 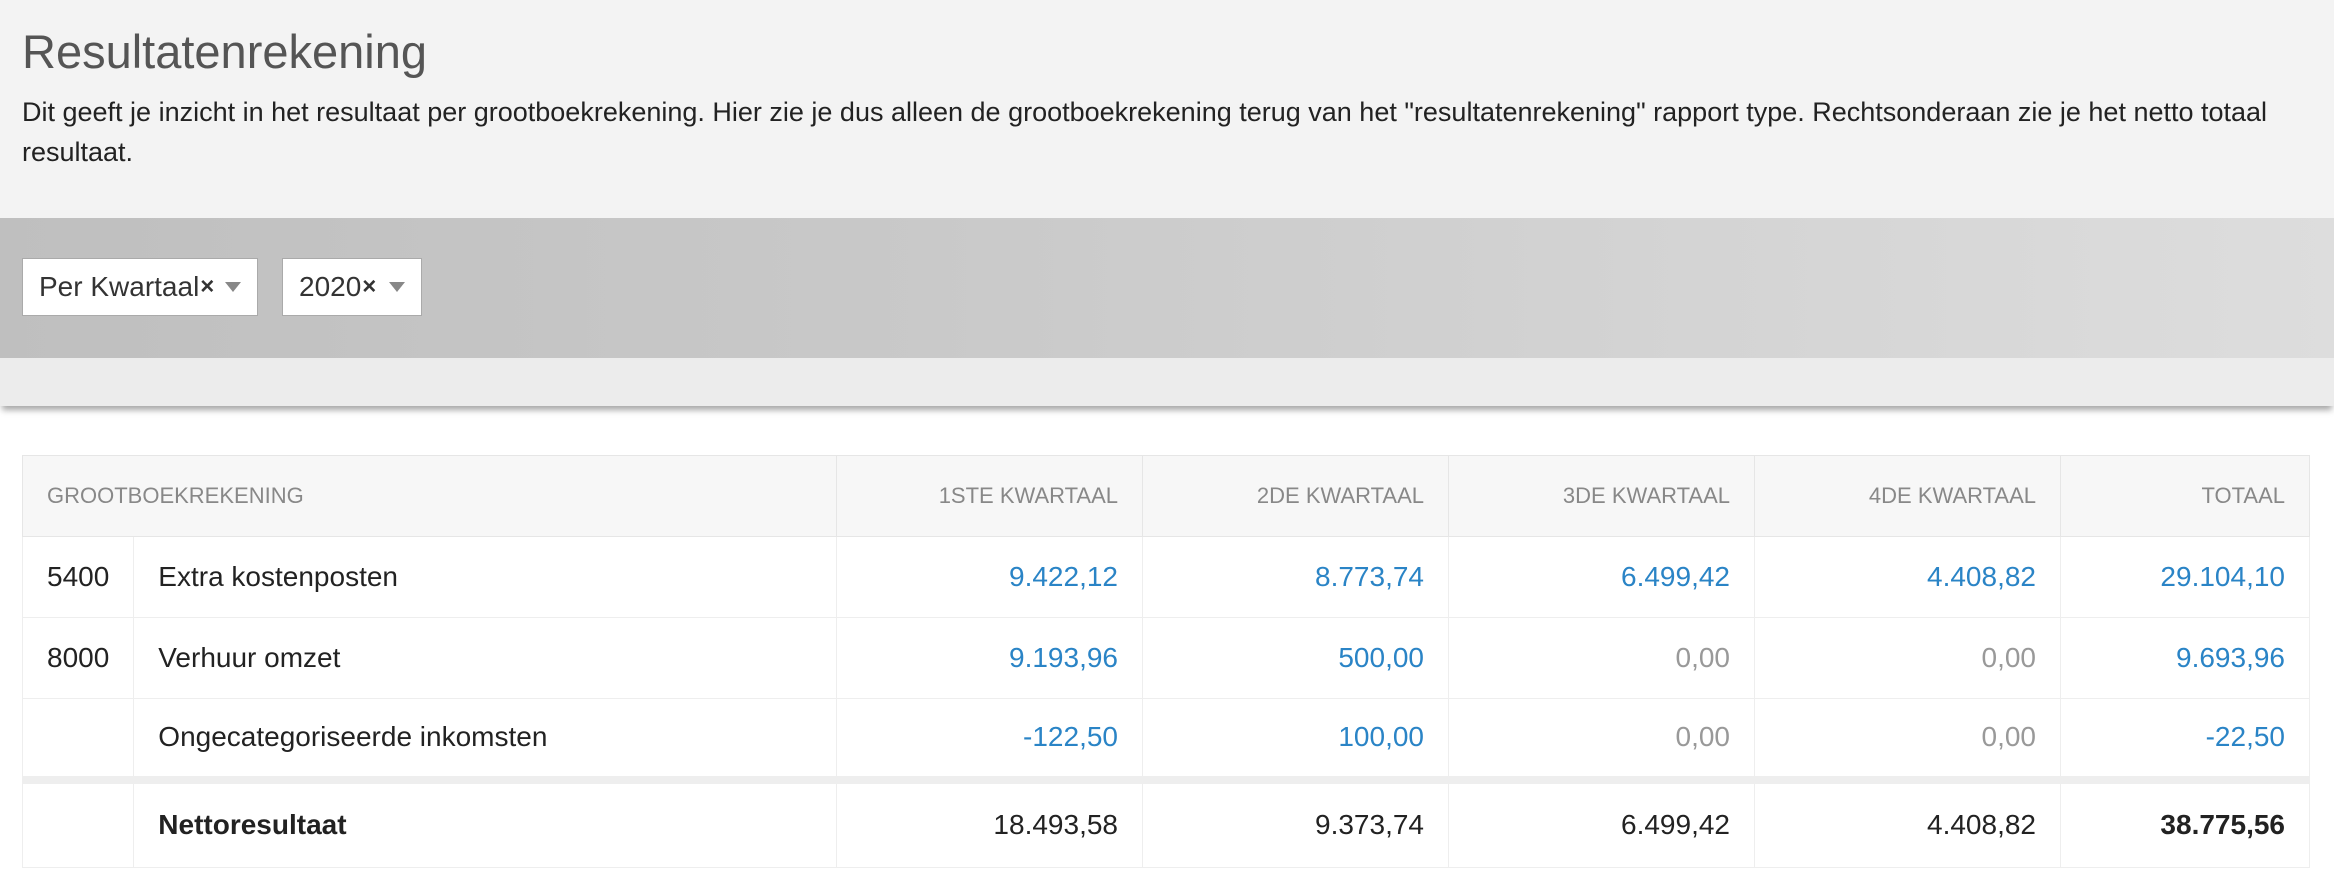 I want to click on grand-total: 38.775,56, so click(x=2185, y=821).